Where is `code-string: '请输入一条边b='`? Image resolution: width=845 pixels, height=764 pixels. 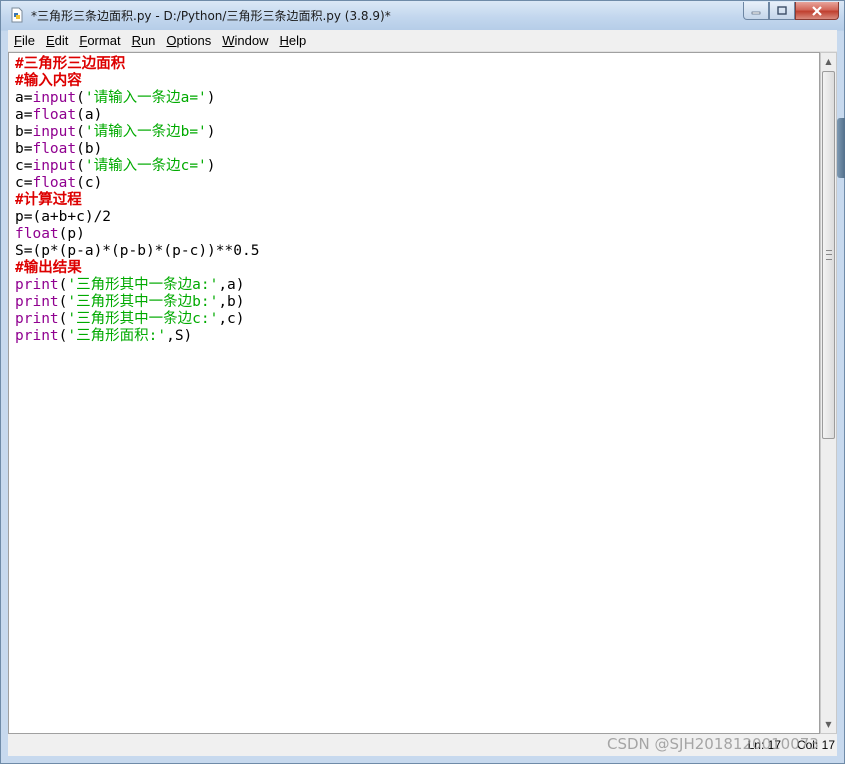 code-string: '请输入一条边b=' is located at coordinates (145, 132).